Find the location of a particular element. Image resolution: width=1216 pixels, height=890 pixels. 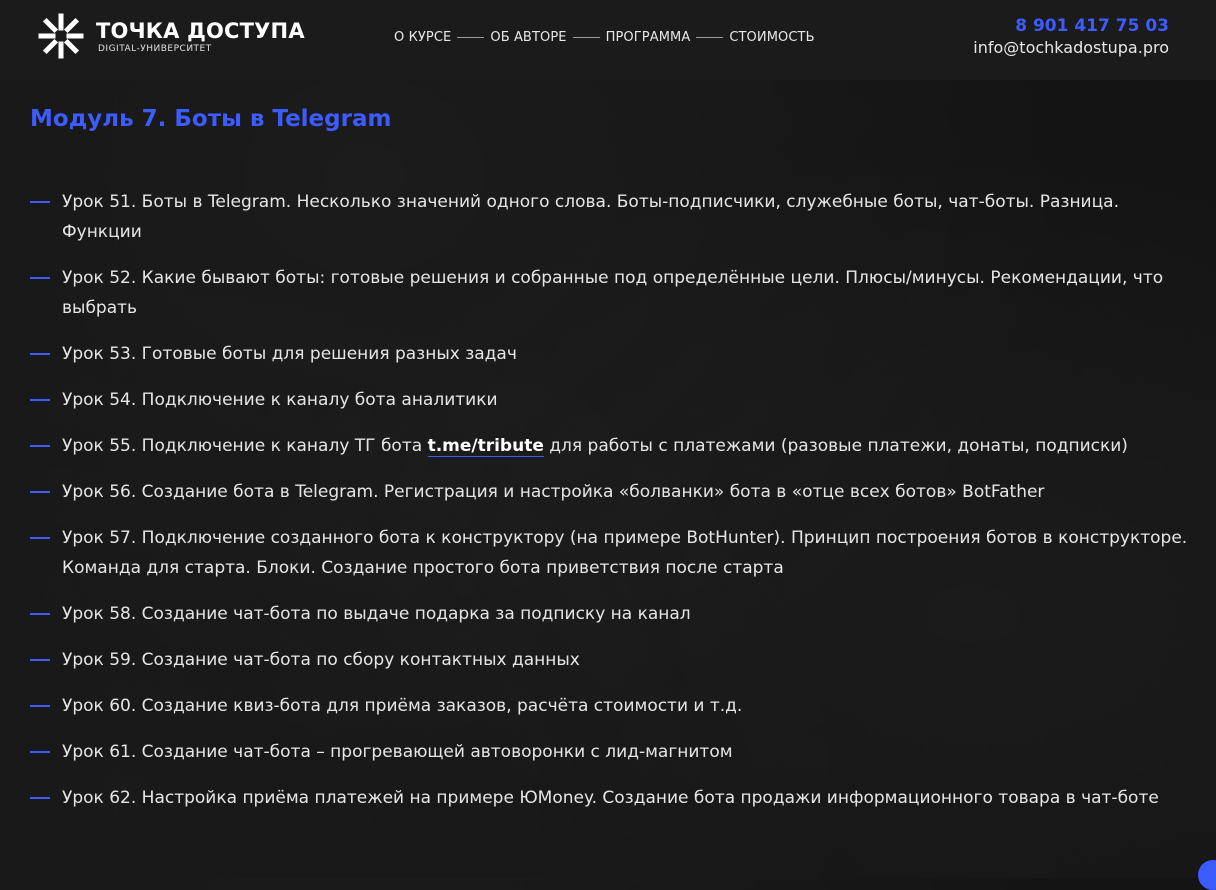

nav-item-about-author: ОБ АВТОРЕ is located at coordinates (528, 37).